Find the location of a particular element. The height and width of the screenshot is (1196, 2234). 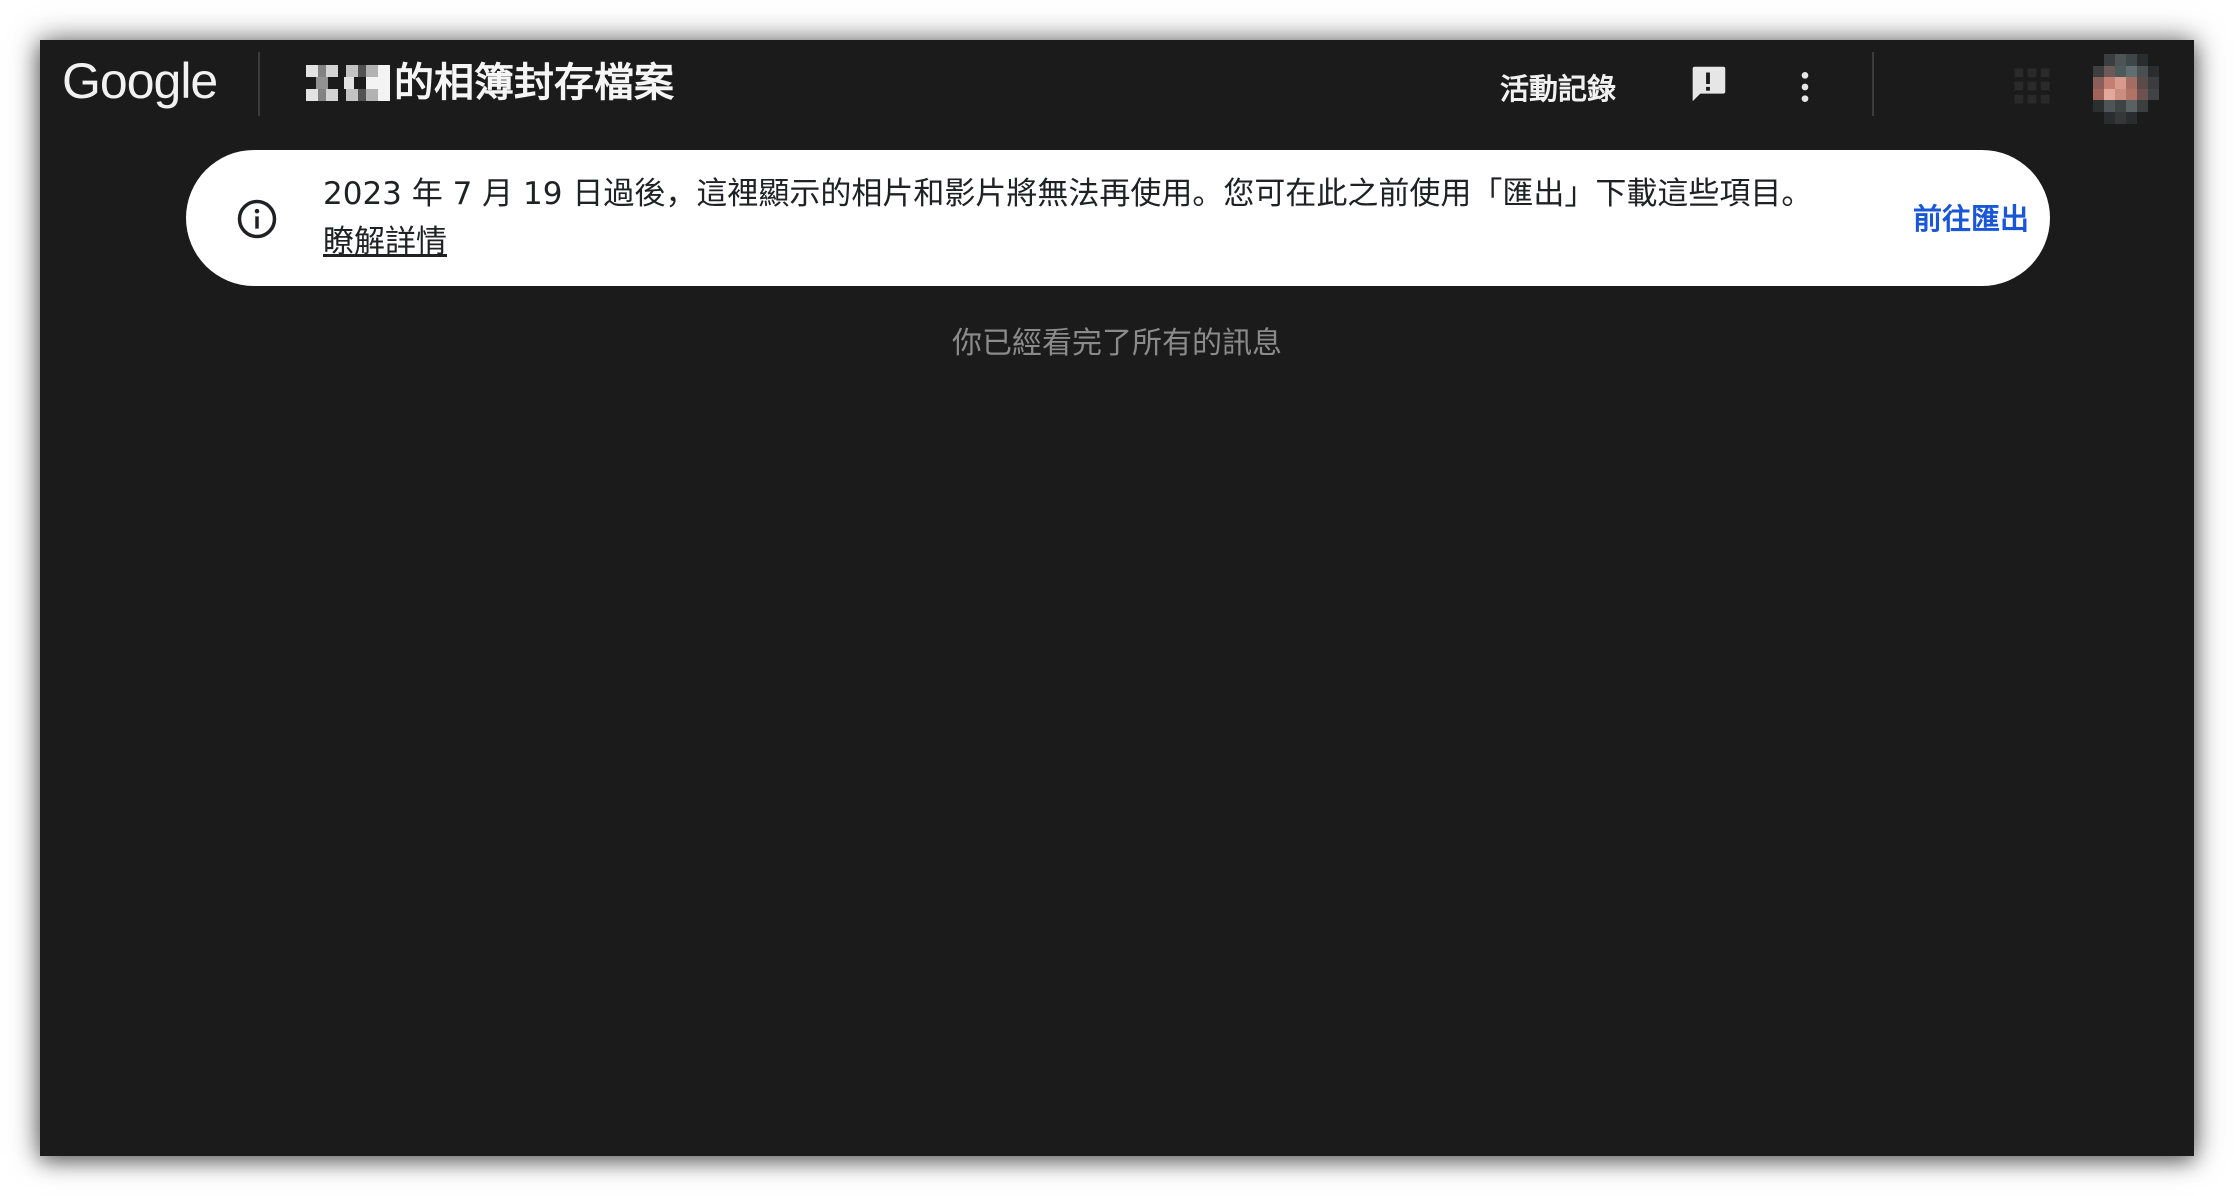

apps-button is located at coordinates (2032, 86).